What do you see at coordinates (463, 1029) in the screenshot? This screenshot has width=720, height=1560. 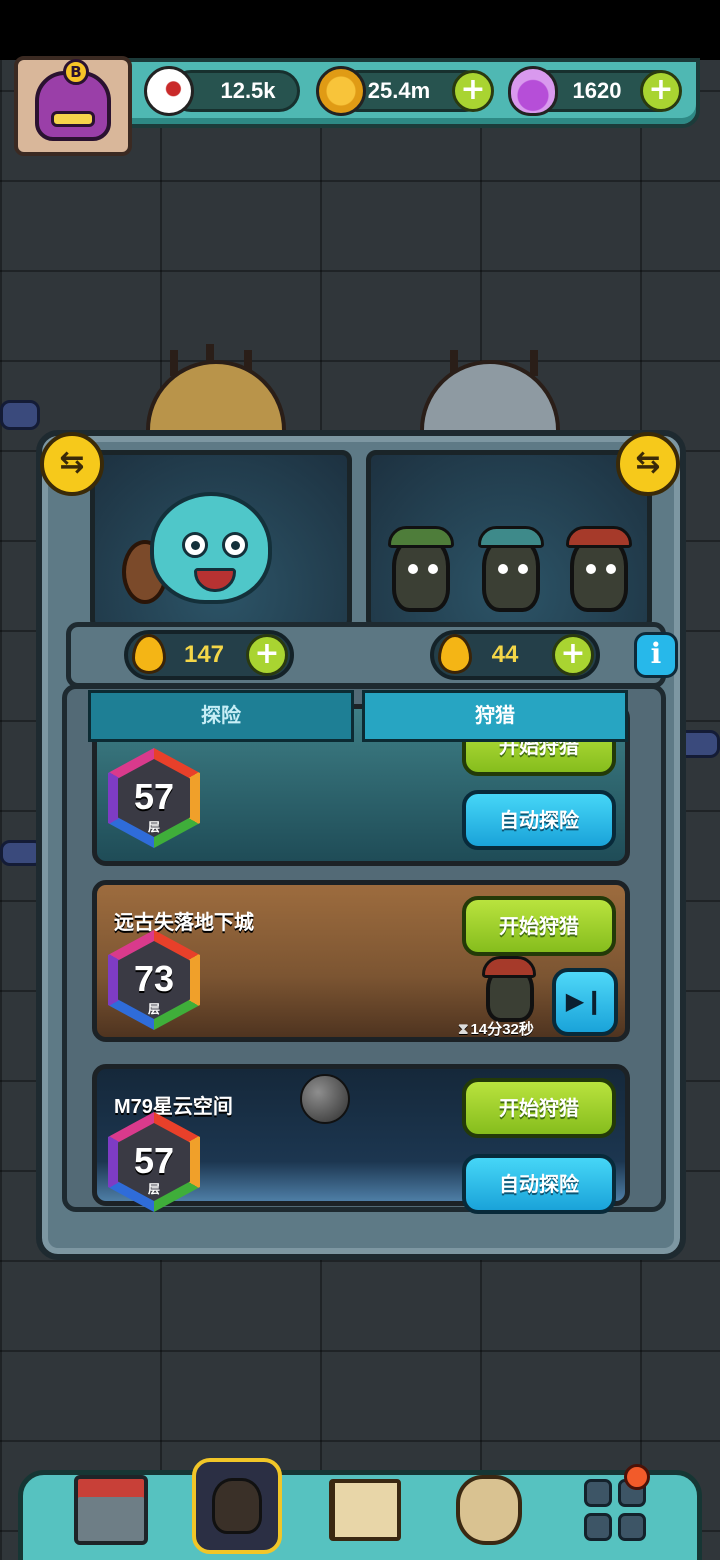 I see `hourglass-icon: ⧗` at bounding box center [463, 1029].